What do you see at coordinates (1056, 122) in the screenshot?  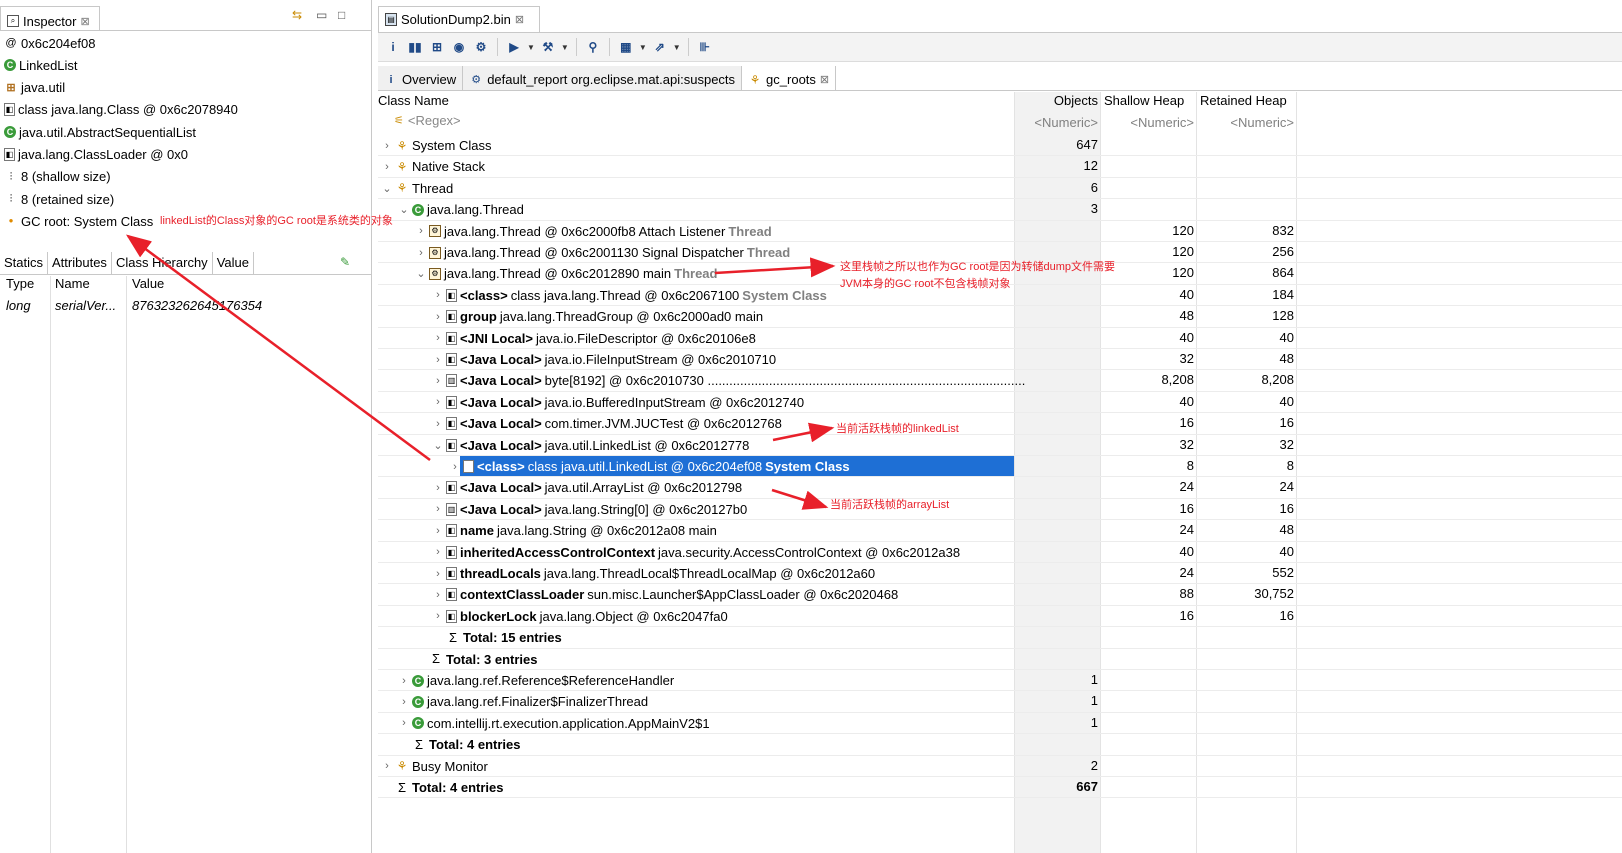 I see `objects-filter: <Numeric>` at bounding box center [1056, 122].